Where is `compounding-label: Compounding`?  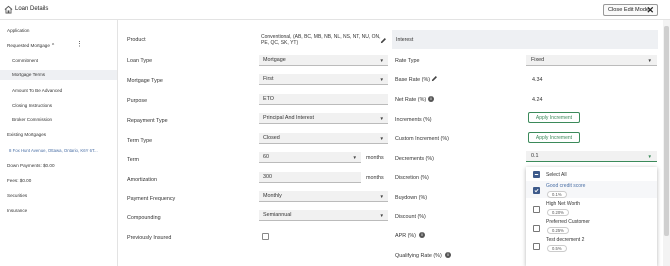 compounding-label: Compounding is located at coordinates (144, 218).